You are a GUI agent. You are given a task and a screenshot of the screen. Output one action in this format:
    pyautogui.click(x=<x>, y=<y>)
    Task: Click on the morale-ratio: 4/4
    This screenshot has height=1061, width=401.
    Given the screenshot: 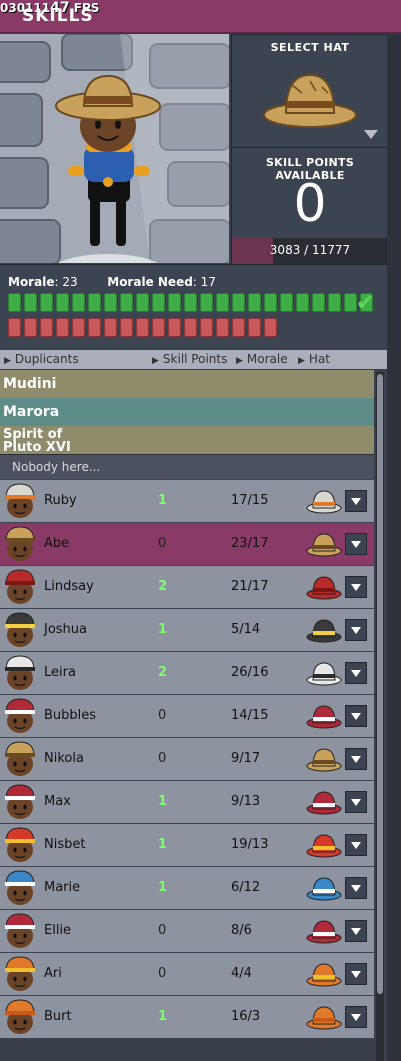 What is the action you would take?
    pyautogui.click(x=241, y=973)
    